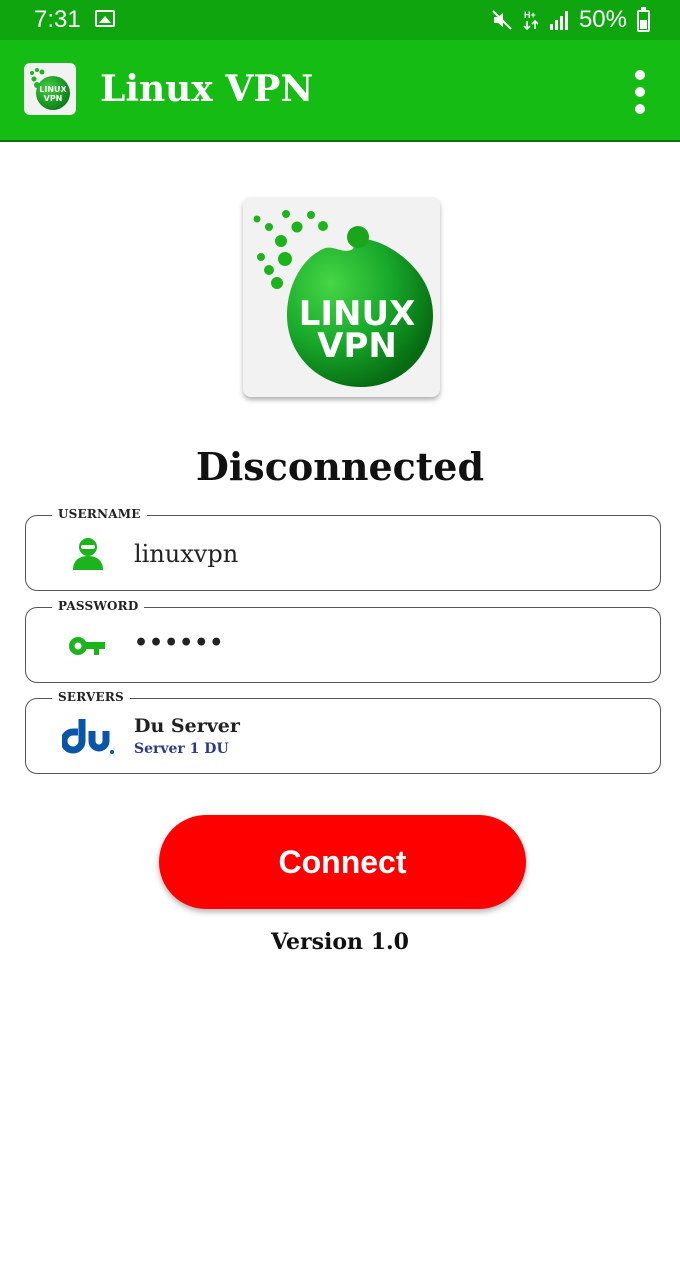 The width and height of the screenshot is (680, 1280). Describe the element at coordinates (342, 862) in the screenshot. I see `connect-button: Connect` at that location.